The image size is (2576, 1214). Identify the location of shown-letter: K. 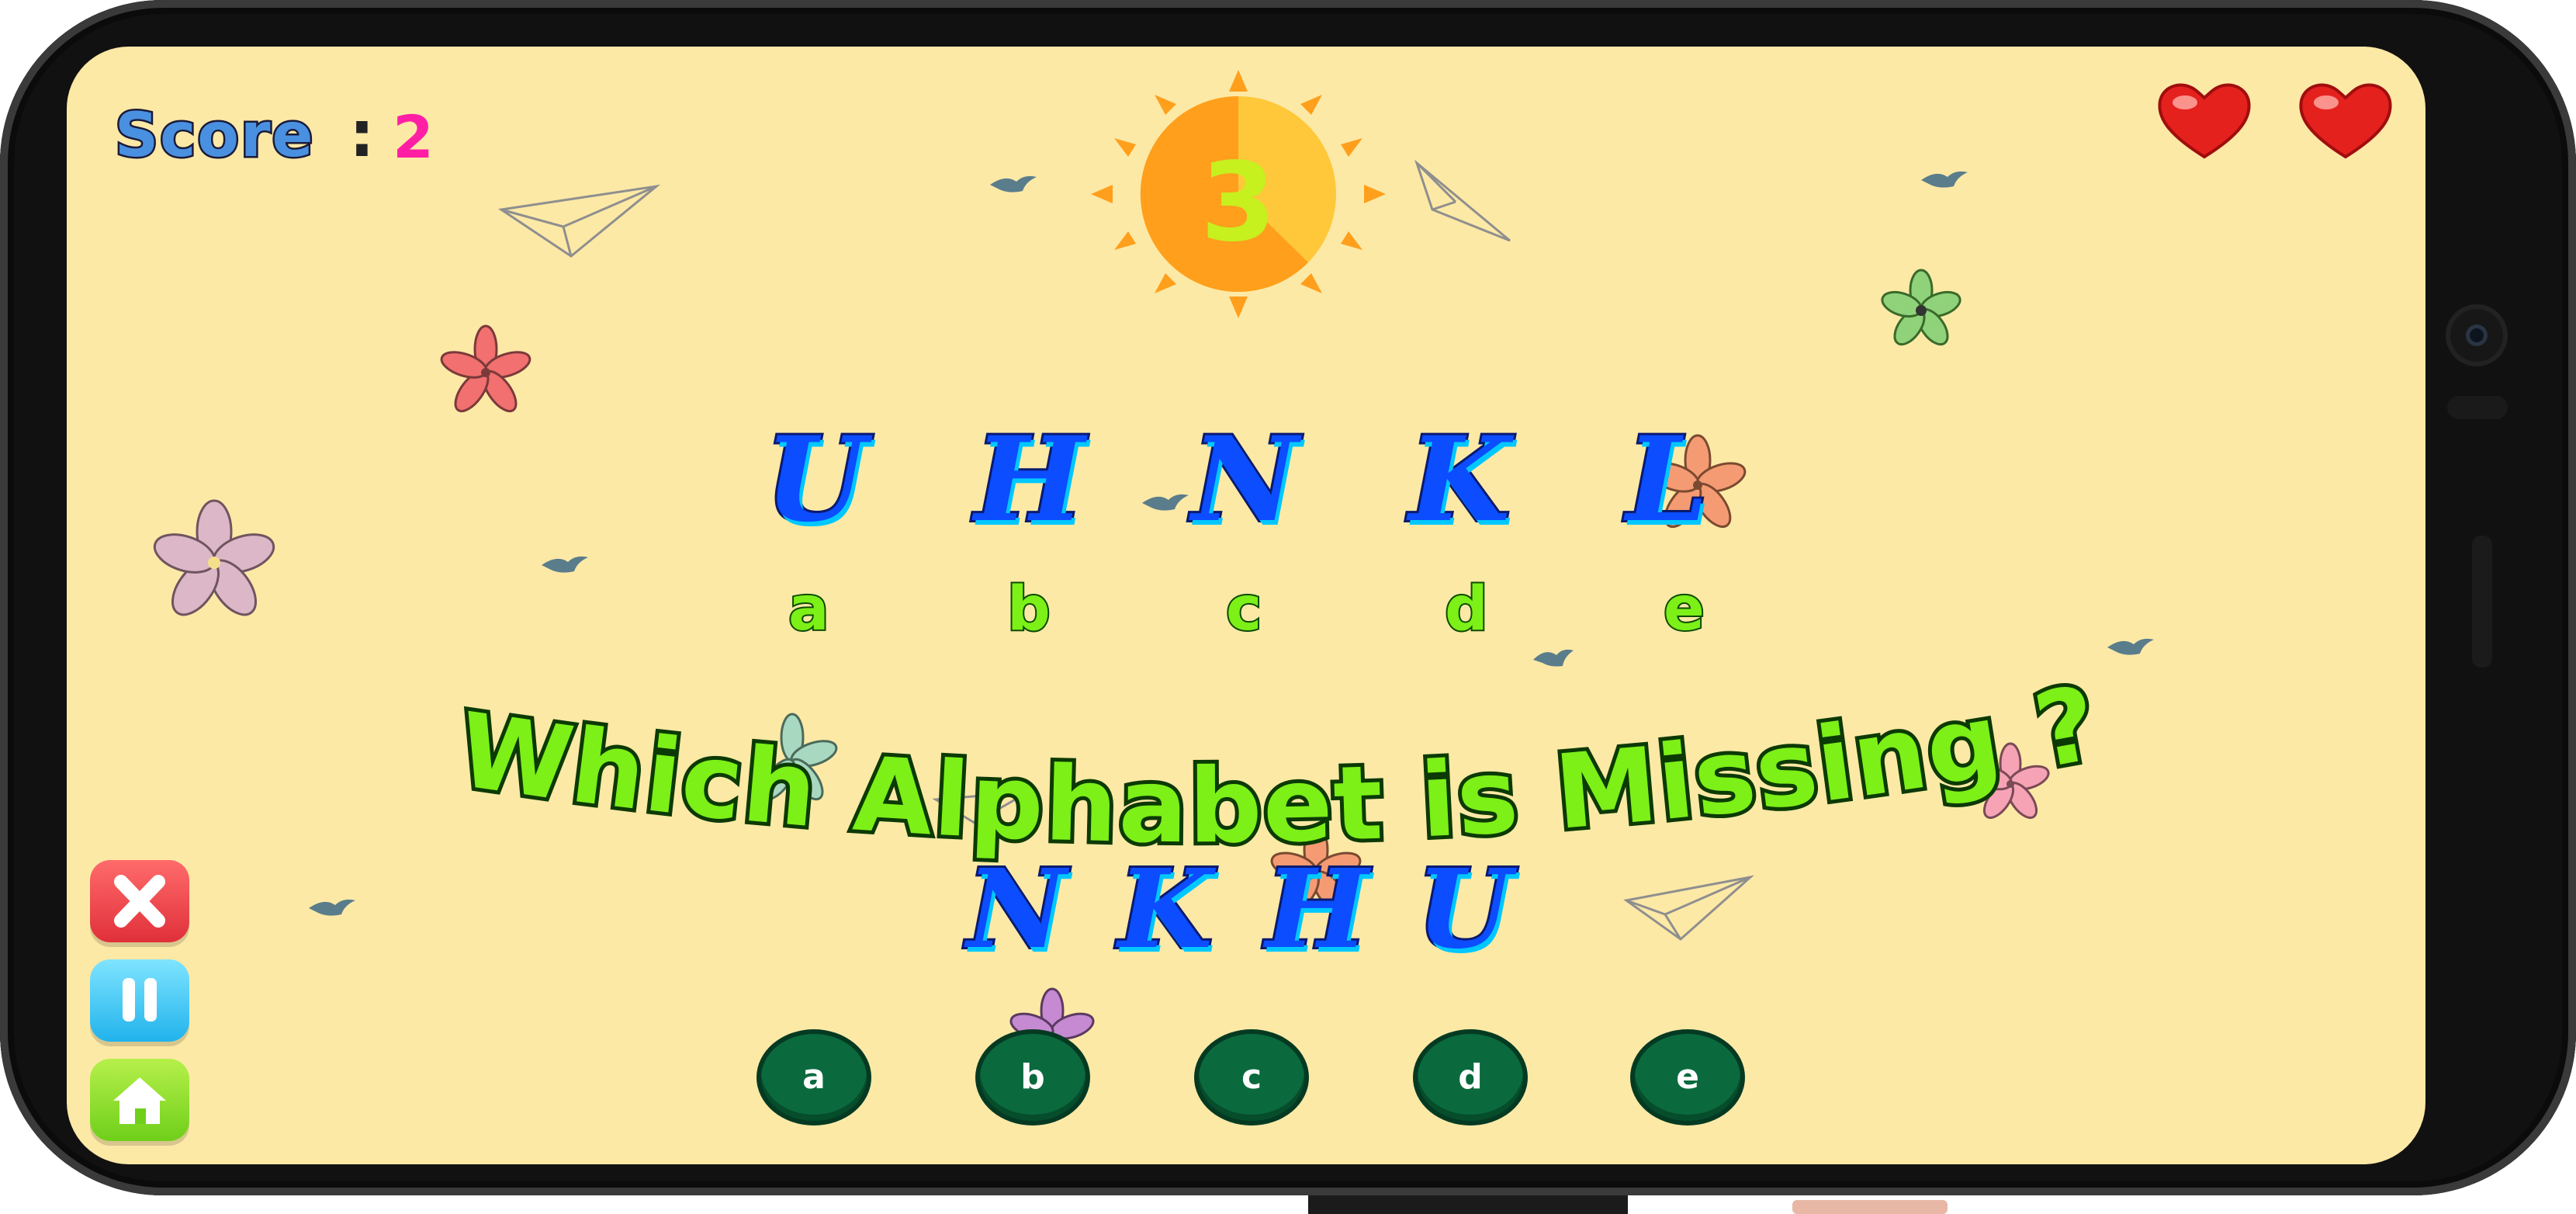
(1165, 910).